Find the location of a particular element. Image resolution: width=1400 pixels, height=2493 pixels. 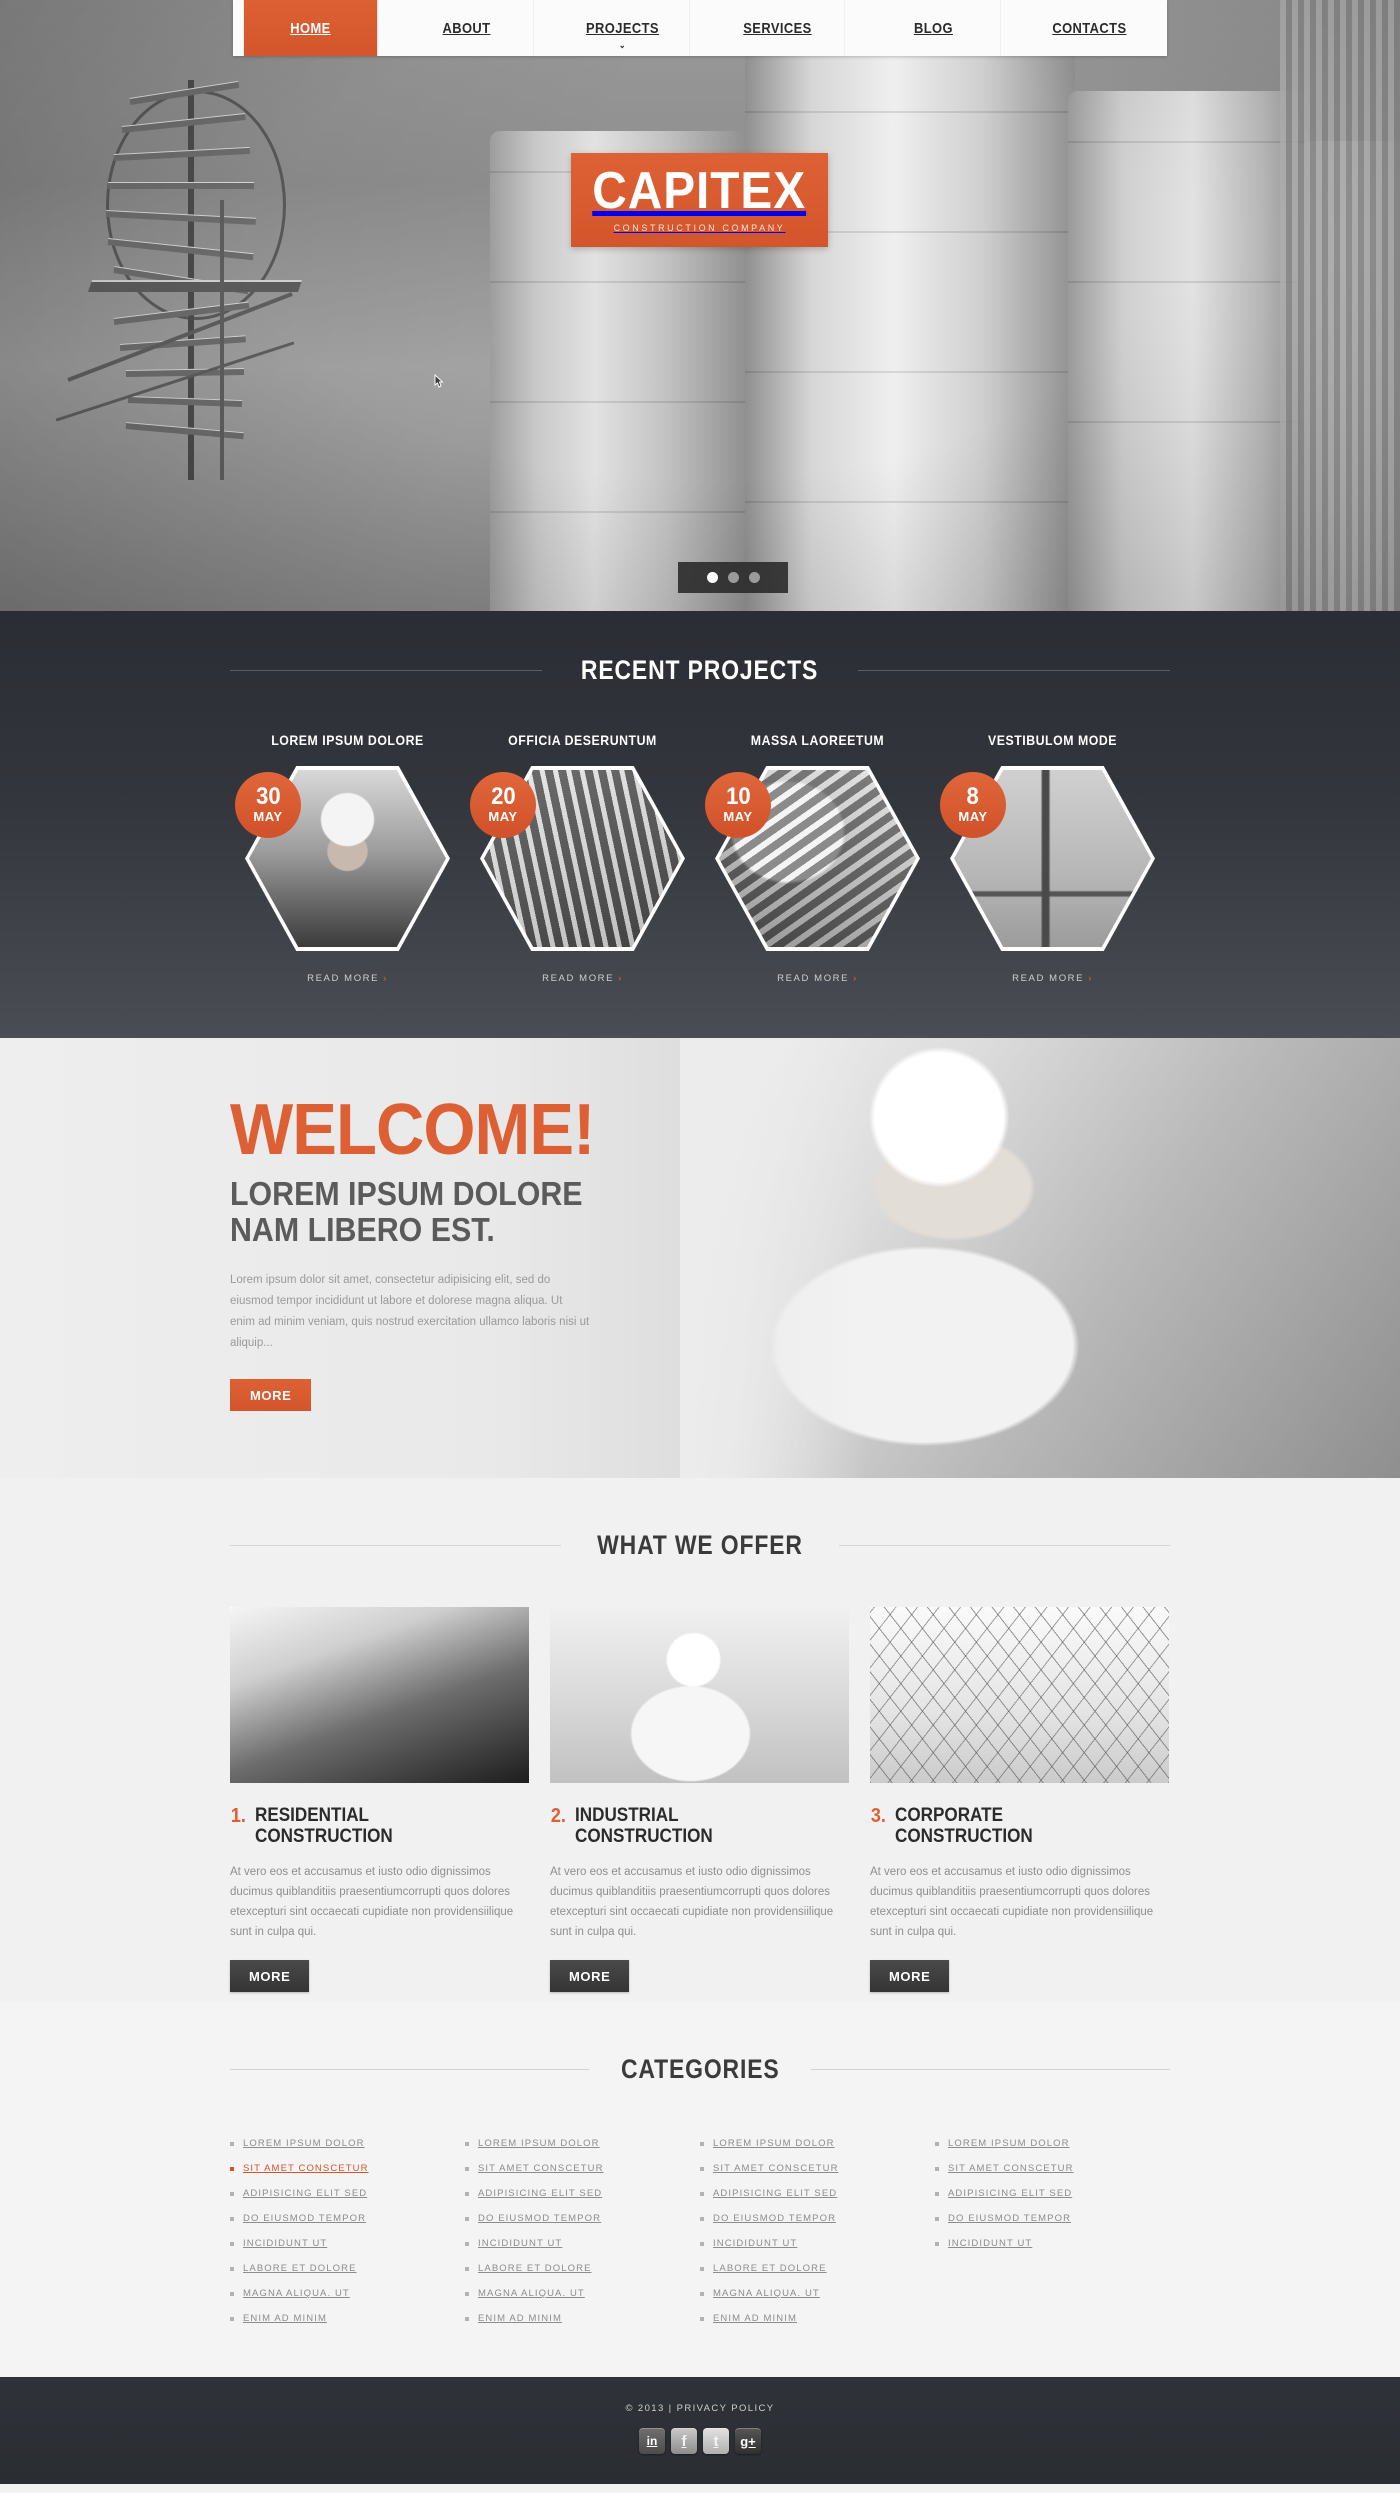

category-label: MAGNA ALIQUA. UT is located at coordinates (531, 2294).